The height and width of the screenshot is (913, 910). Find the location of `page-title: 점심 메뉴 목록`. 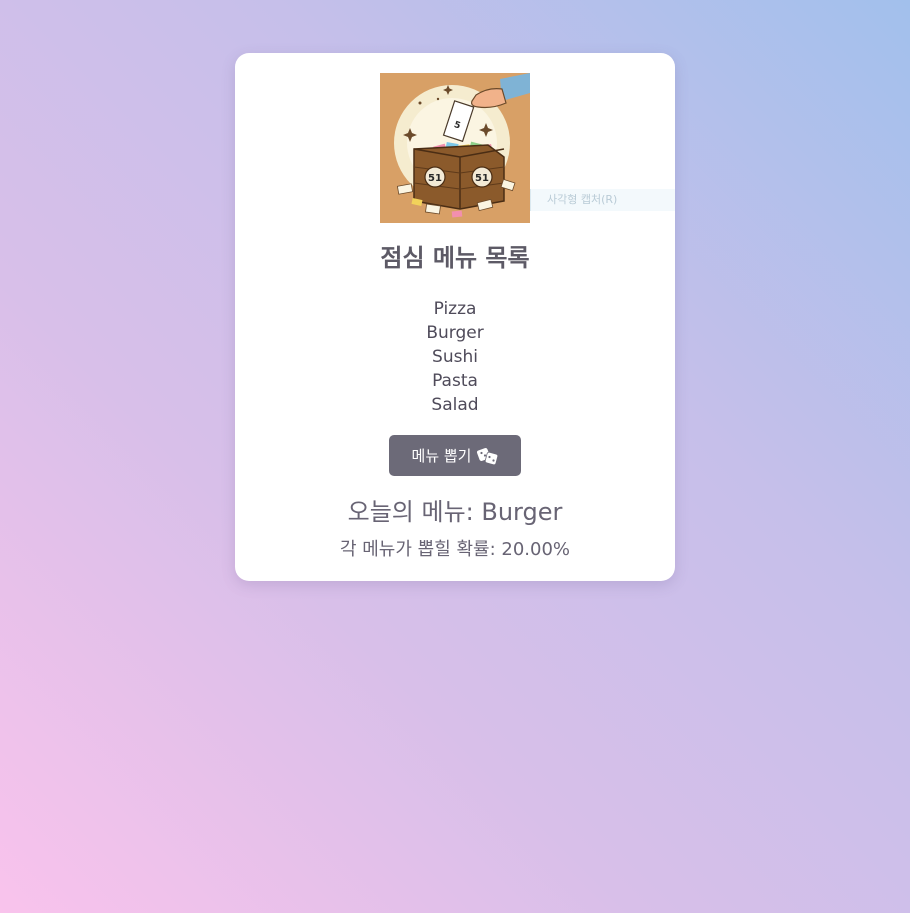

page-title: 점심 메뉴 목록 is located at coordinates (455, 258).